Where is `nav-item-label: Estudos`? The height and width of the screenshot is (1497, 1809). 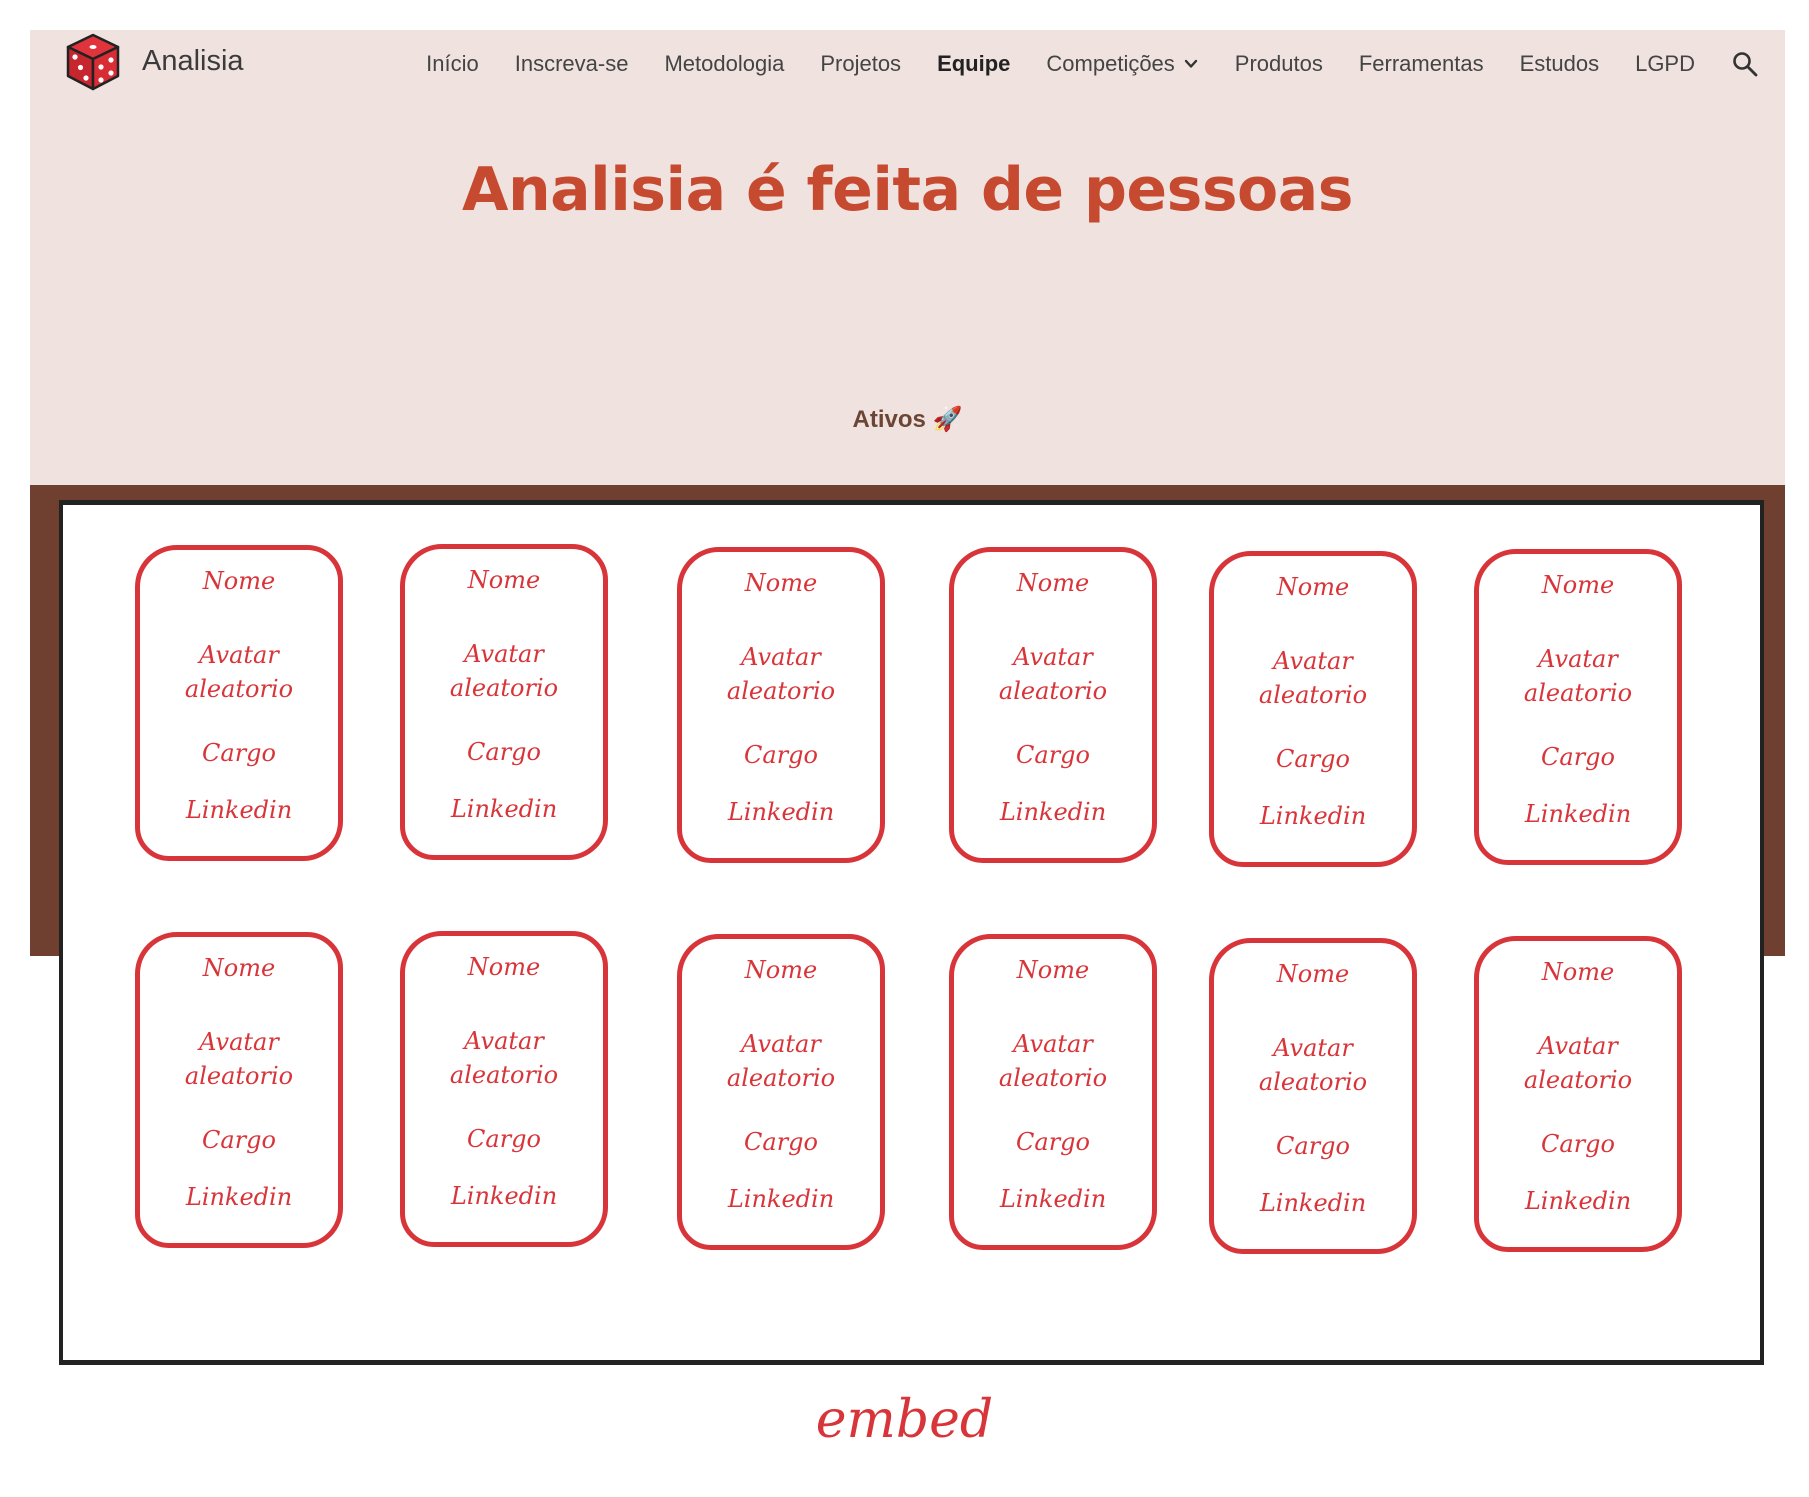 nav-item-label: Estudos is located at coordinates (1559, 63).